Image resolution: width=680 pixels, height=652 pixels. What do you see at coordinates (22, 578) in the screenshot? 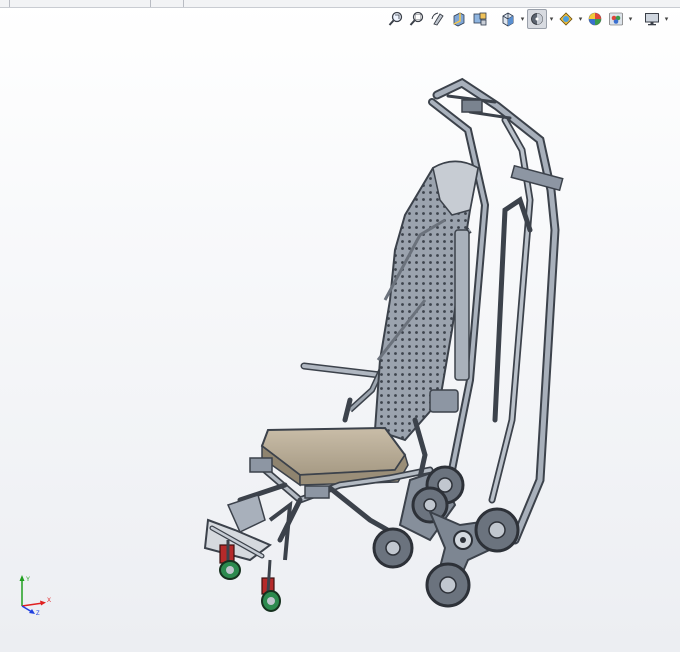
I see `triad-y-arrow` at bounding box center [22, 578].